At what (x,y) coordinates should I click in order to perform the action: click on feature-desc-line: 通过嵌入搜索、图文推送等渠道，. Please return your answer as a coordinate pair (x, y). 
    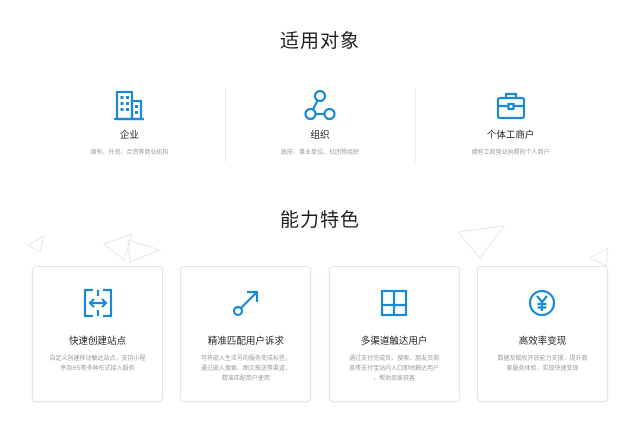
    Looking at the image, I should click on (245, 368).